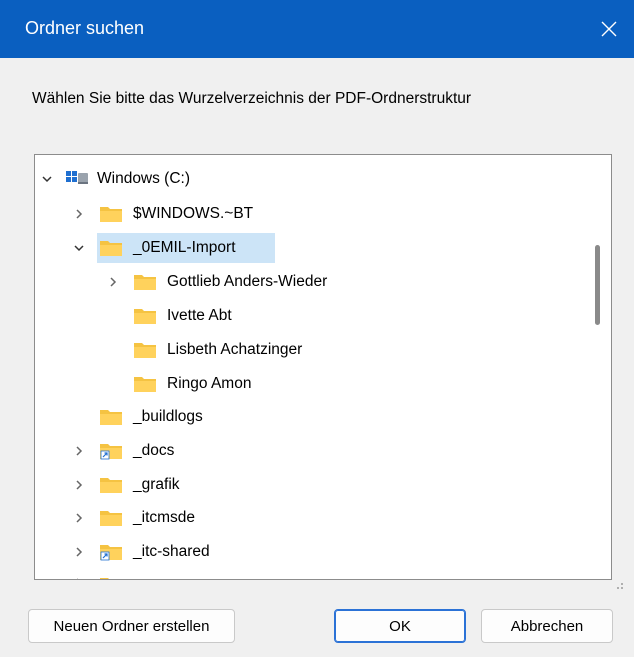 This screenshot has width=634, height=657. I want to click on tree-node-ringo-amon: Ringo Amon, so click(315, 384).